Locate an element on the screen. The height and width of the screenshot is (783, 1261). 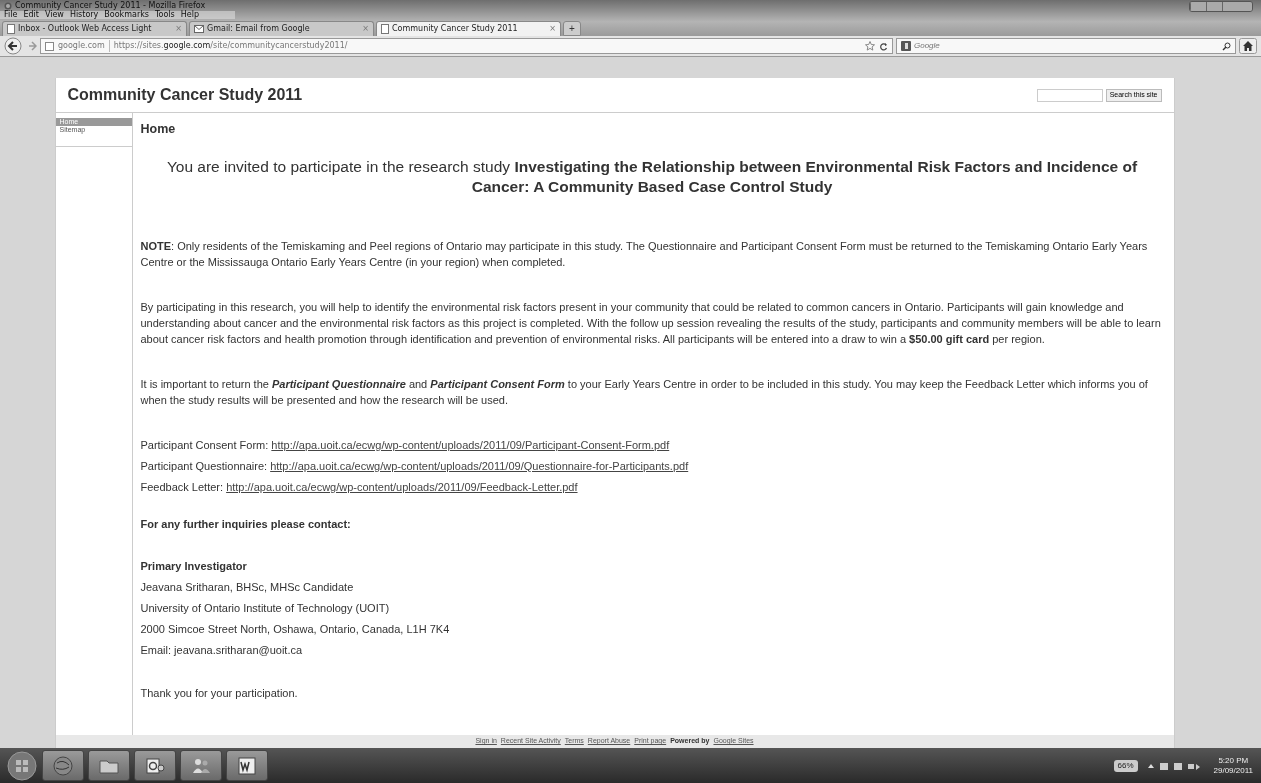
browser-icon is located at coordinates (8, 5).